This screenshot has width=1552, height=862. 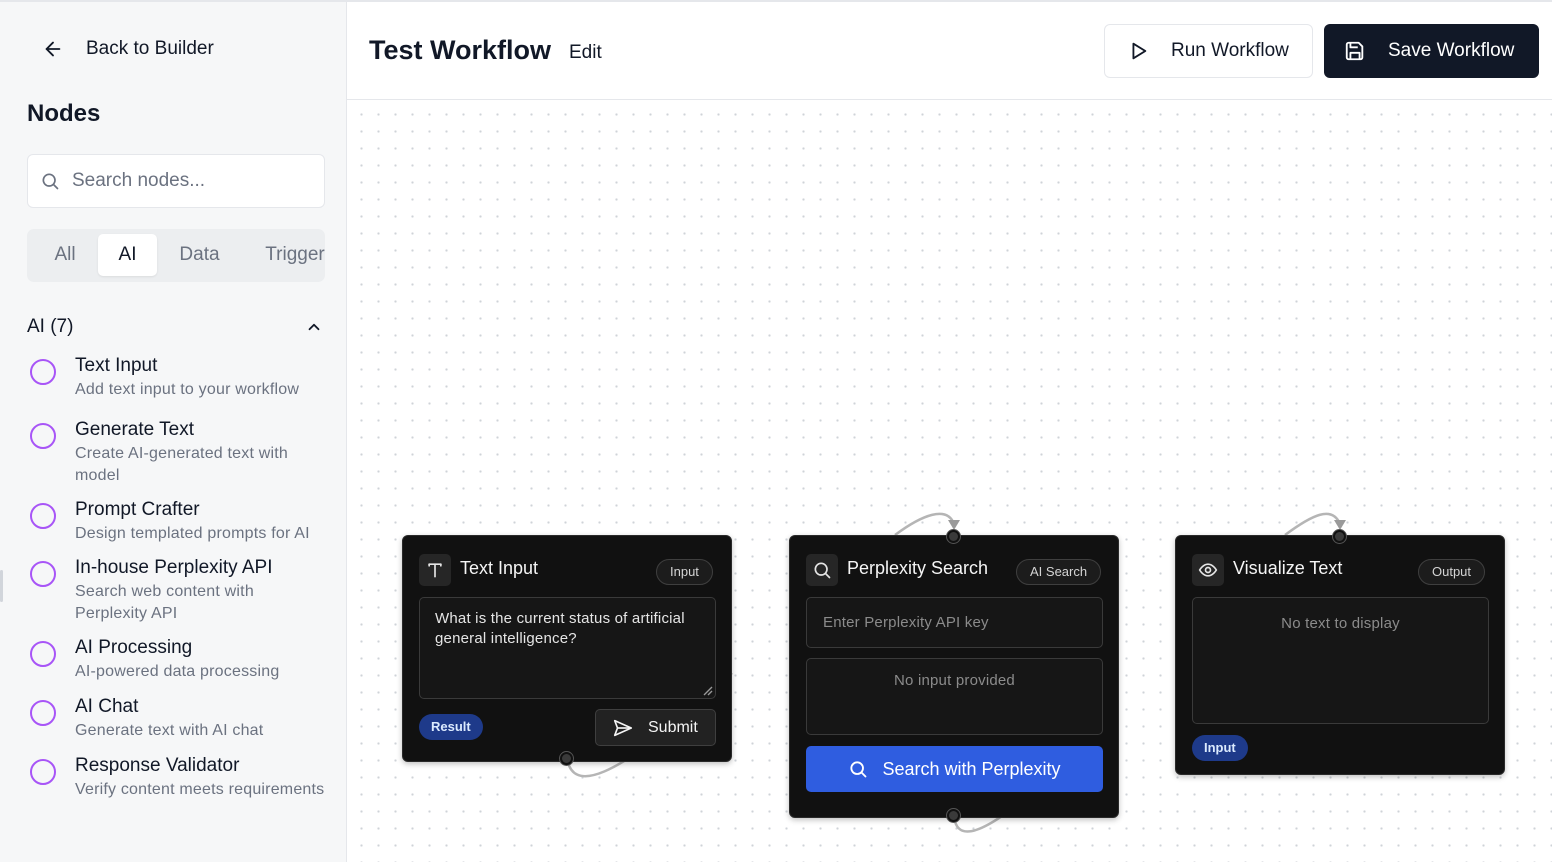 I want to click on text-input-output-handle, so click(x=566, y=758).